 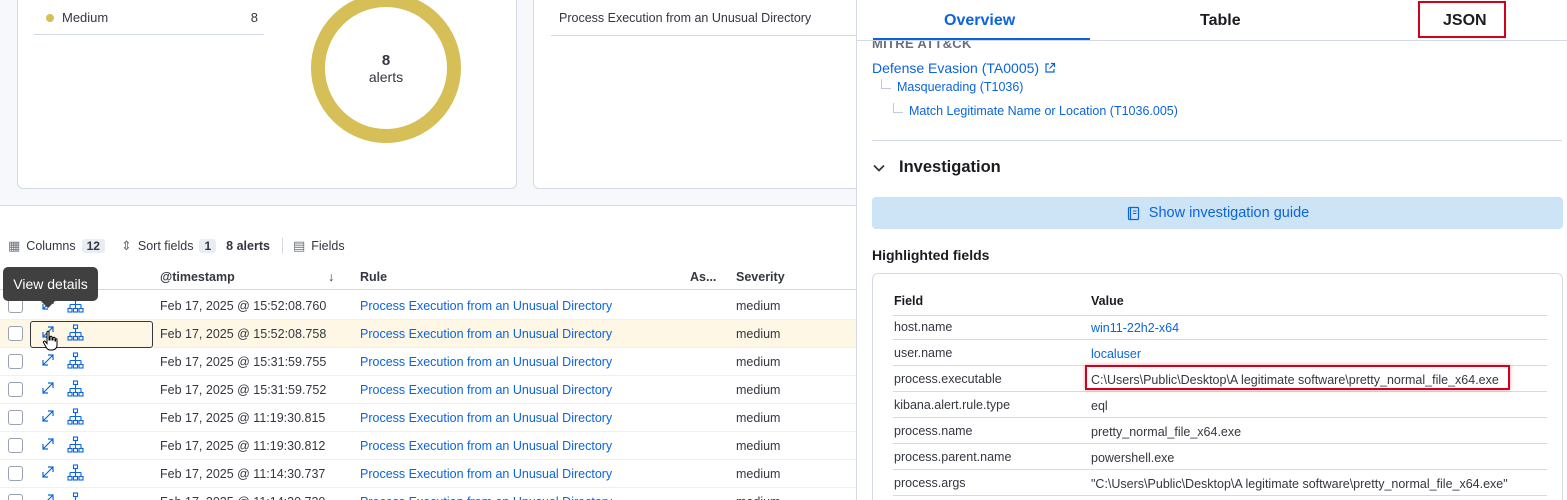 I want to click on columns-button: ▦ Columns 12, so click(x=56, y=246).